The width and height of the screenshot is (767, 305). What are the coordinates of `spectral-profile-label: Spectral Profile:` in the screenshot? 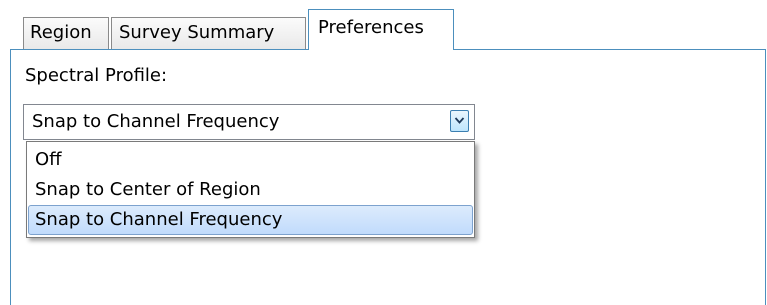 It's located at (96, 75).